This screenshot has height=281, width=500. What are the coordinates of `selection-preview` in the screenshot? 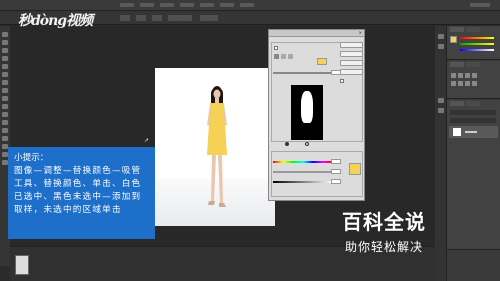 It's located at (307, 112).